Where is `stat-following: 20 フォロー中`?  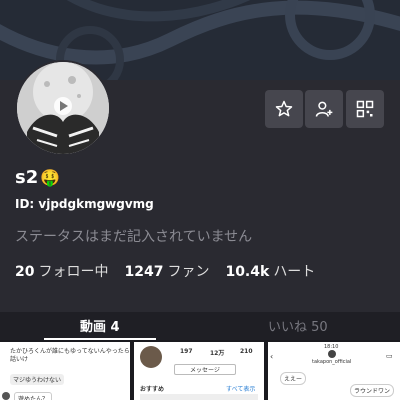
stat-following: 20 フォロー中 is located at coordinates (61, 271).